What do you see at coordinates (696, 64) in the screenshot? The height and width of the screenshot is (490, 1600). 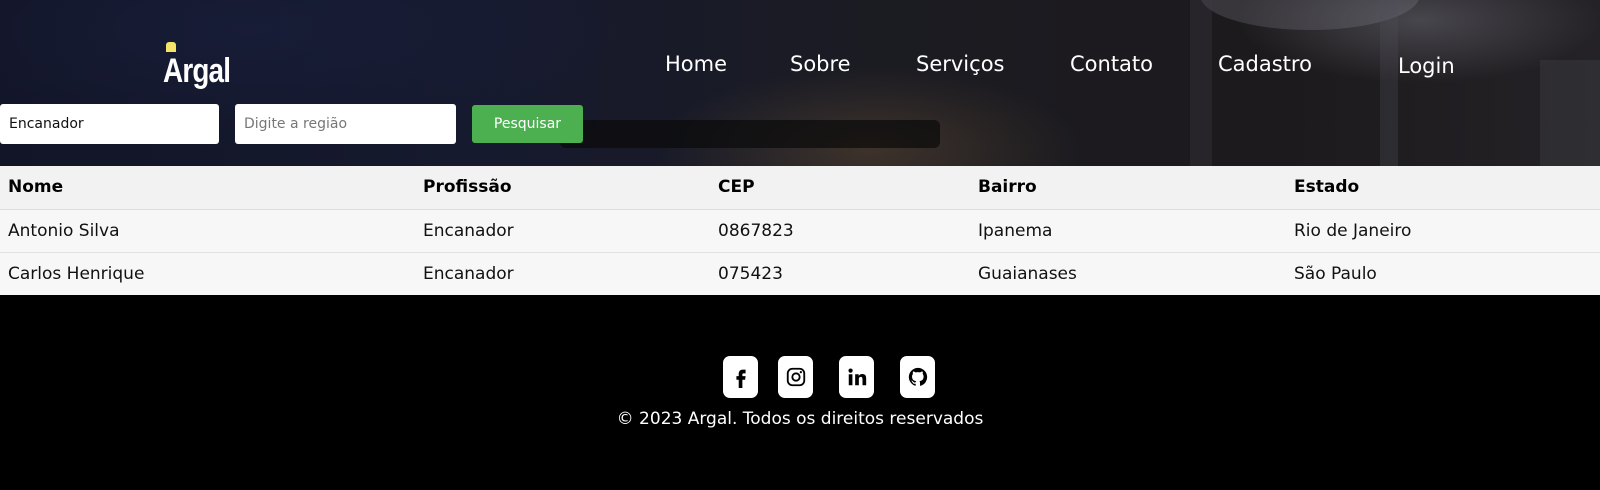 I see `nav-item-home: Home` at bounding box center [696, 64].